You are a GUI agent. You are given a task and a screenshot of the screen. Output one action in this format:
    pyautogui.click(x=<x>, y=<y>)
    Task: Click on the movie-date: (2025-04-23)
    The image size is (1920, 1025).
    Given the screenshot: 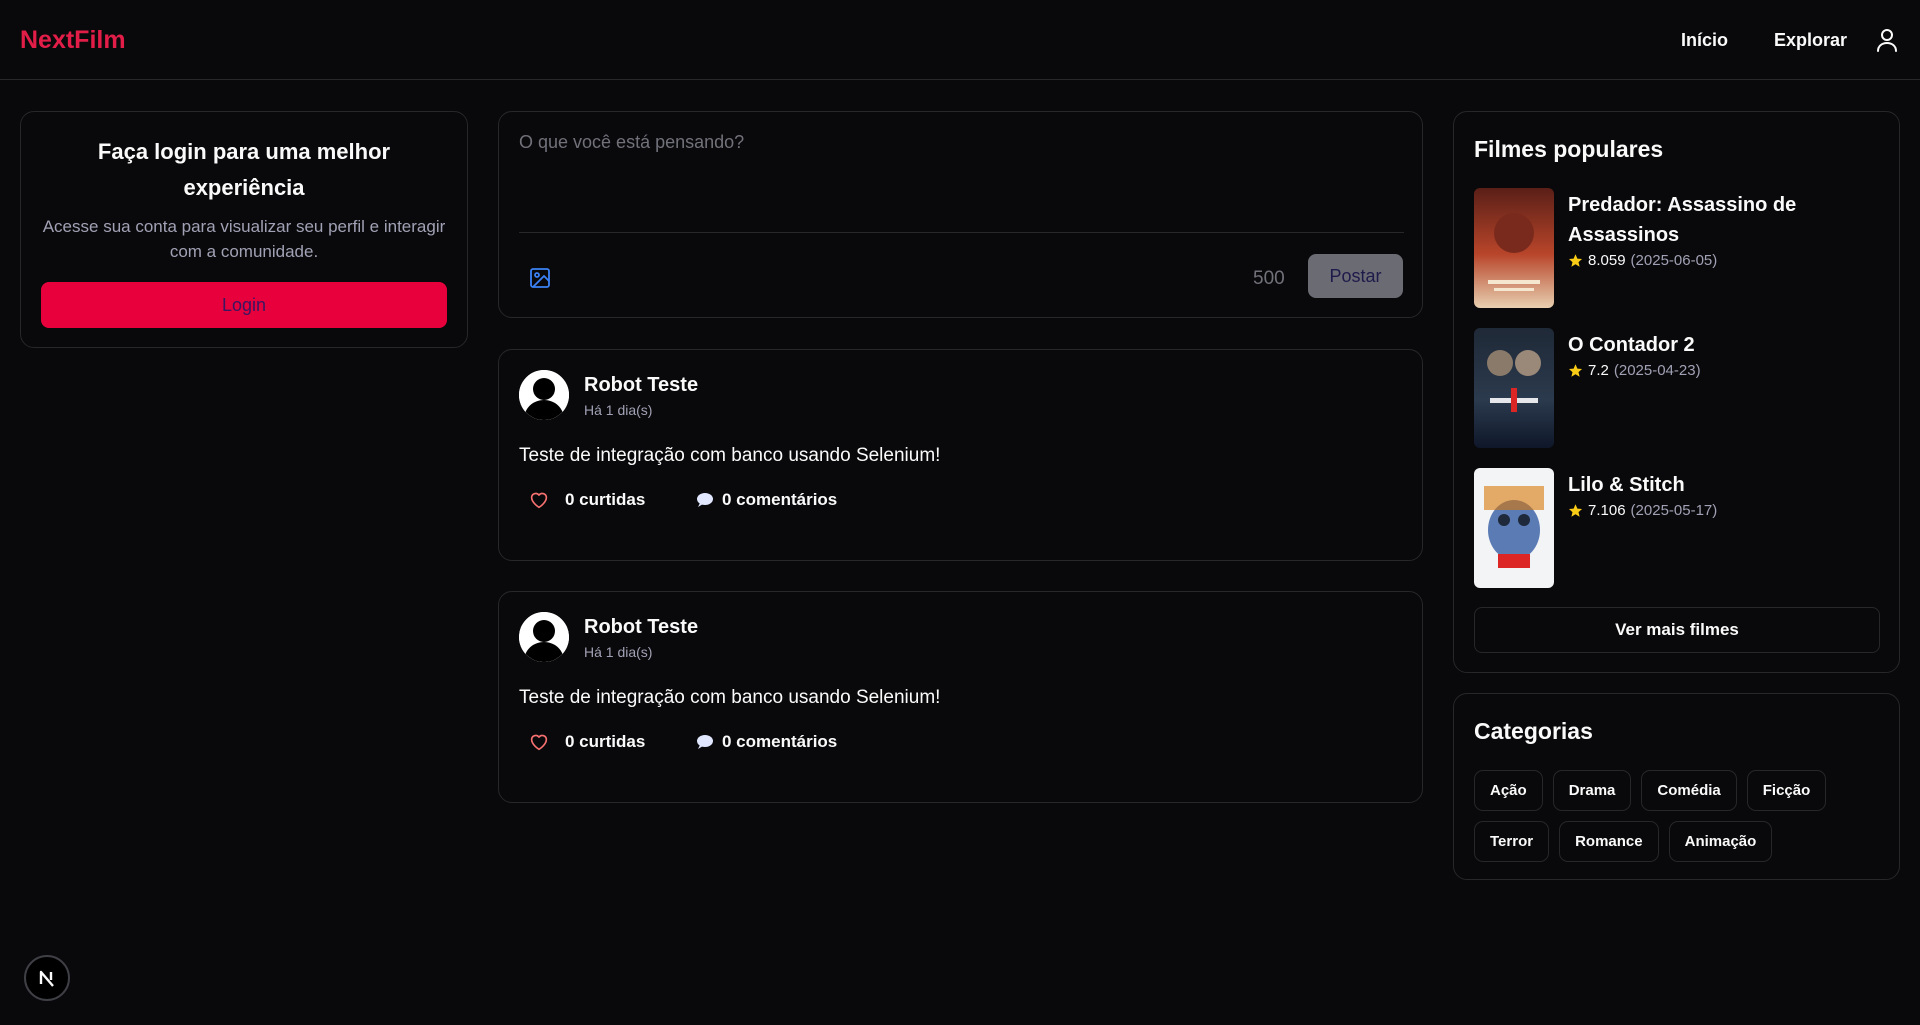 What is the action you would take?
    pyautogui.click(x=1657, y=370)
    